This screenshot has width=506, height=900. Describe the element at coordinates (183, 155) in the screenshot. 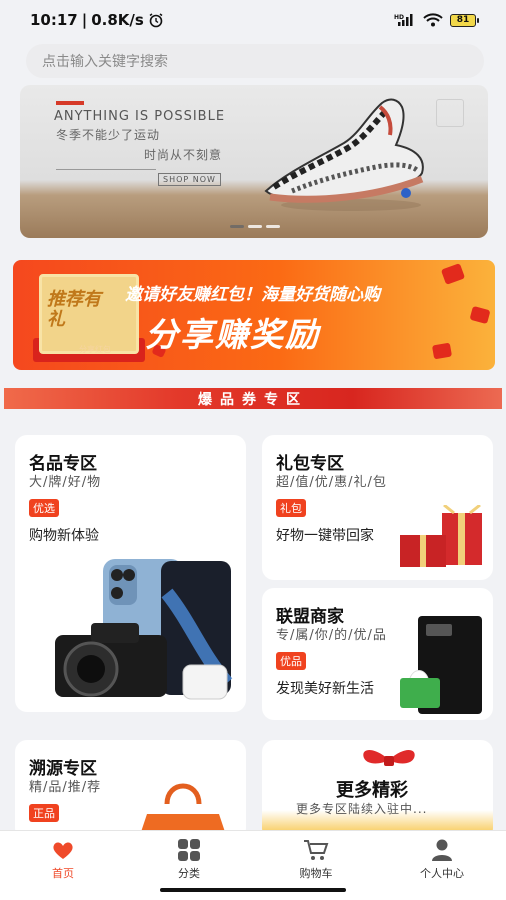

I see `banner-line2: 时尚从不刻意` at that location.